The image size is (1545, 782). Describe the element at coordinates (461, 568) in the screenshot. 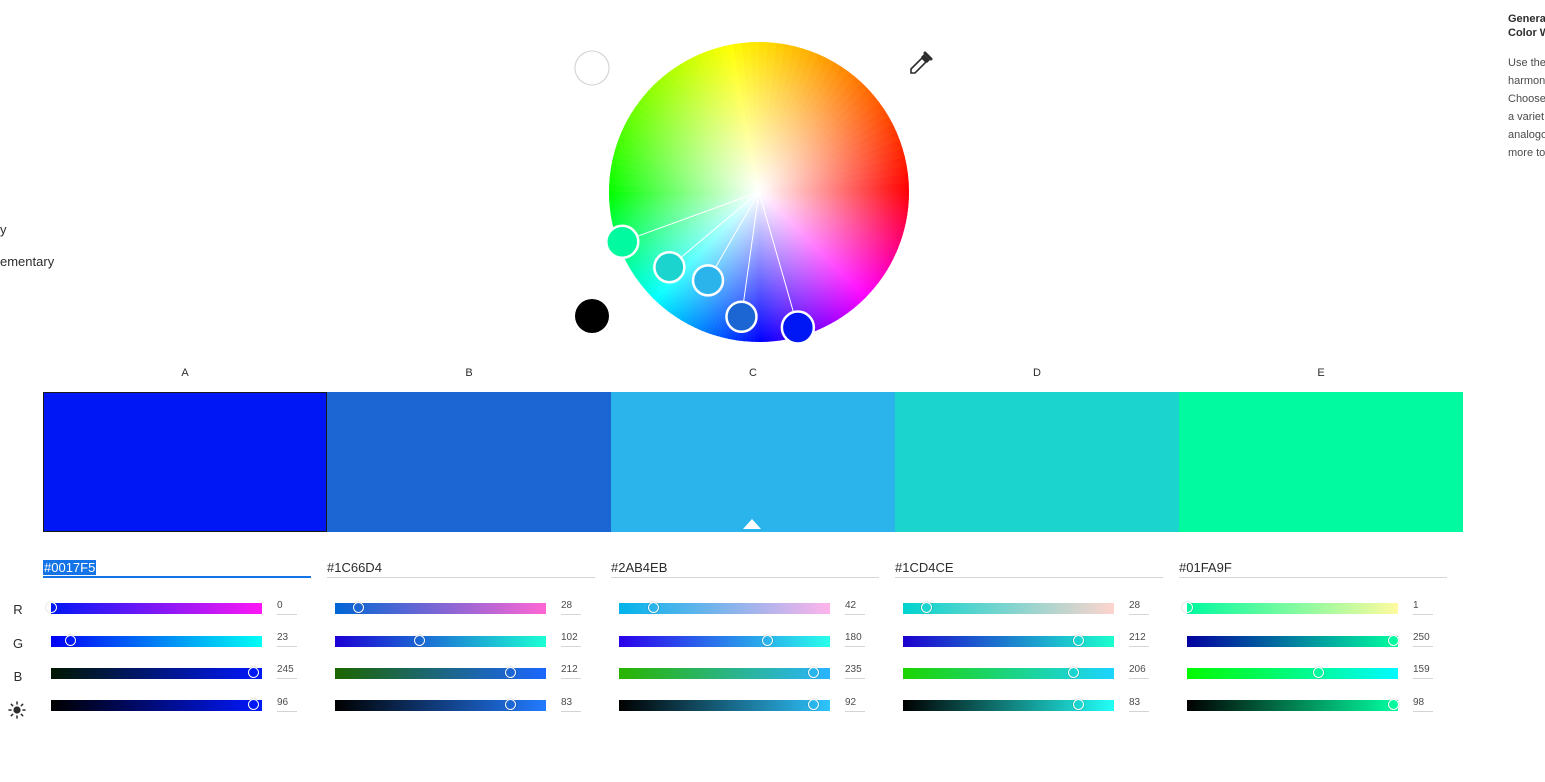

I see `hex-input-b: #1C66D4` at that location.